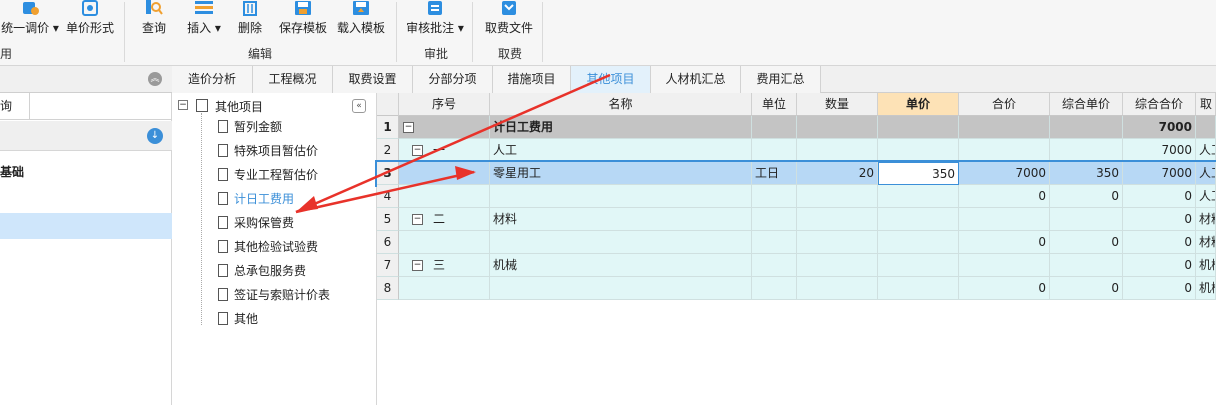 This screenshot has width=1216, height=405. I want to click on annotation-arrow-line, so click(453, 143).